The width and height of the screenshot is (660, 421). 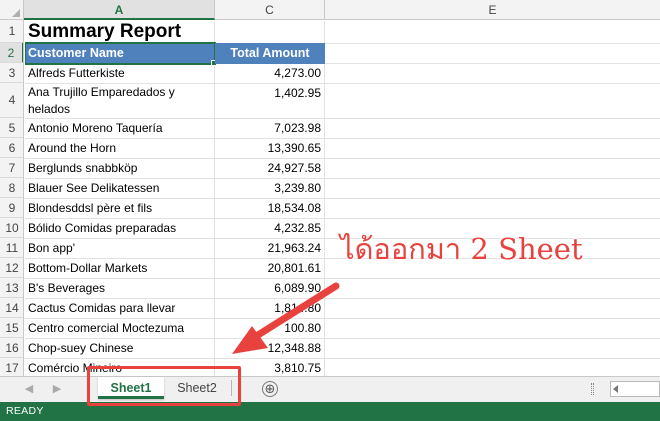 What do you see at coordinates (11, 73) in the screenshot?
I see `row-header: 3` at bounding box center [11, 73].